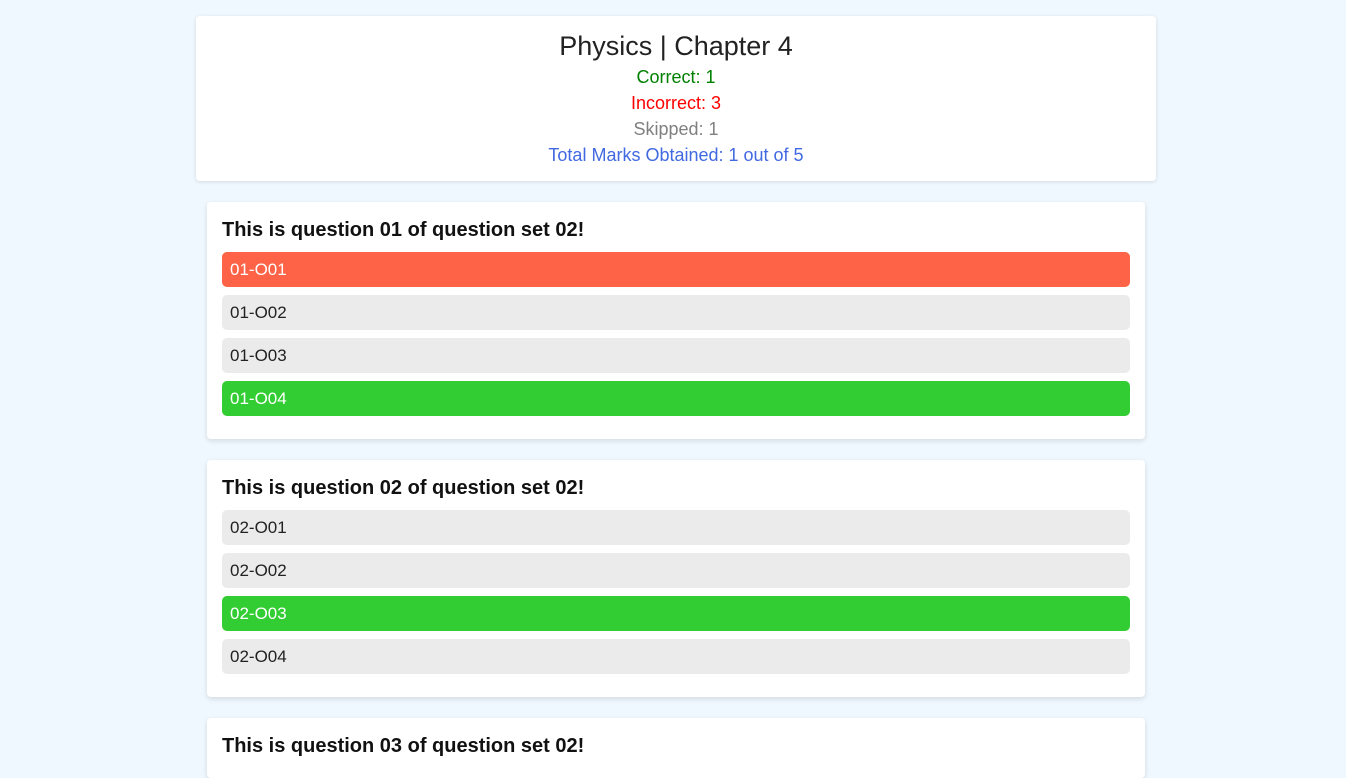  What do you see at coordinates (676, 748) in the screenshot?
I see `question-card-3: This is question 03 of question set 02!` at bounding box center [676, 748].